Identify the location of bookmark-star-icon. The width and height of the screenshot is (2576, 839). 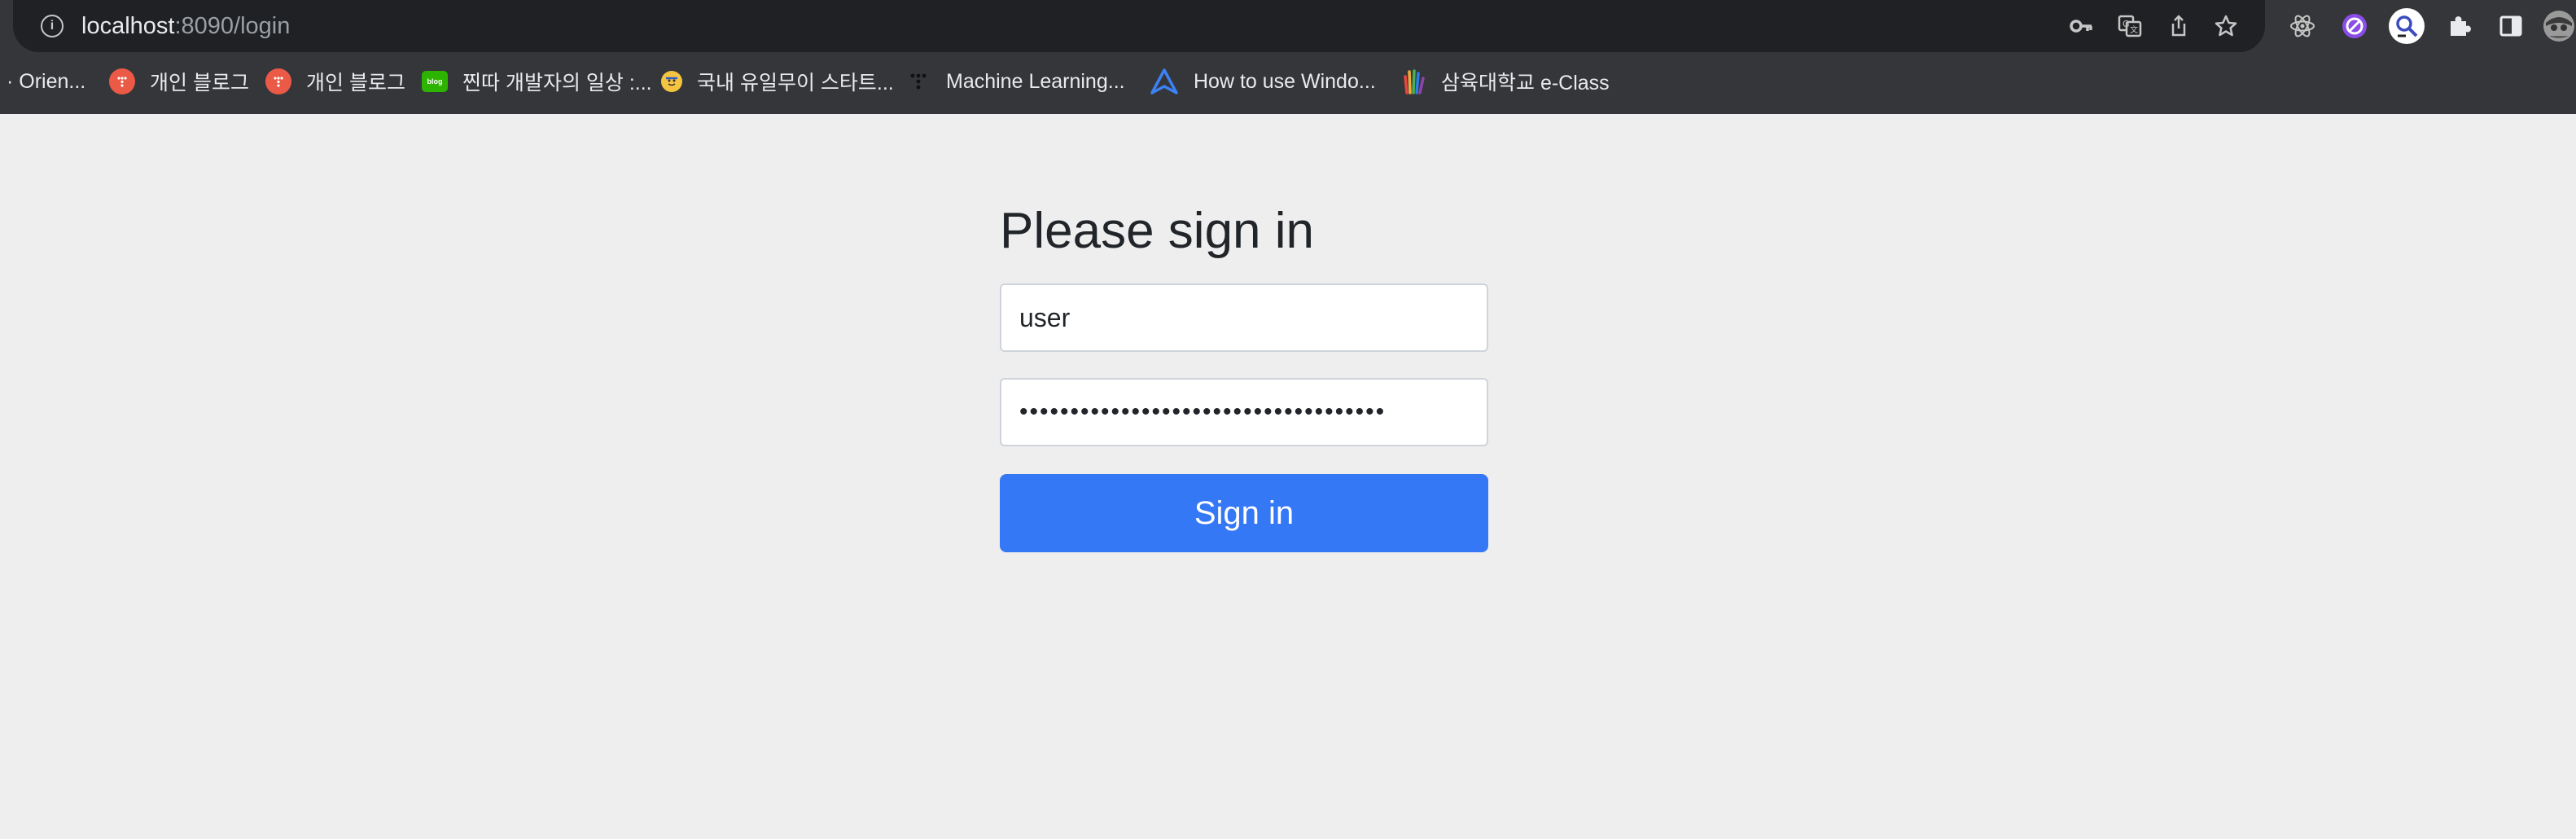
(2226, 26).